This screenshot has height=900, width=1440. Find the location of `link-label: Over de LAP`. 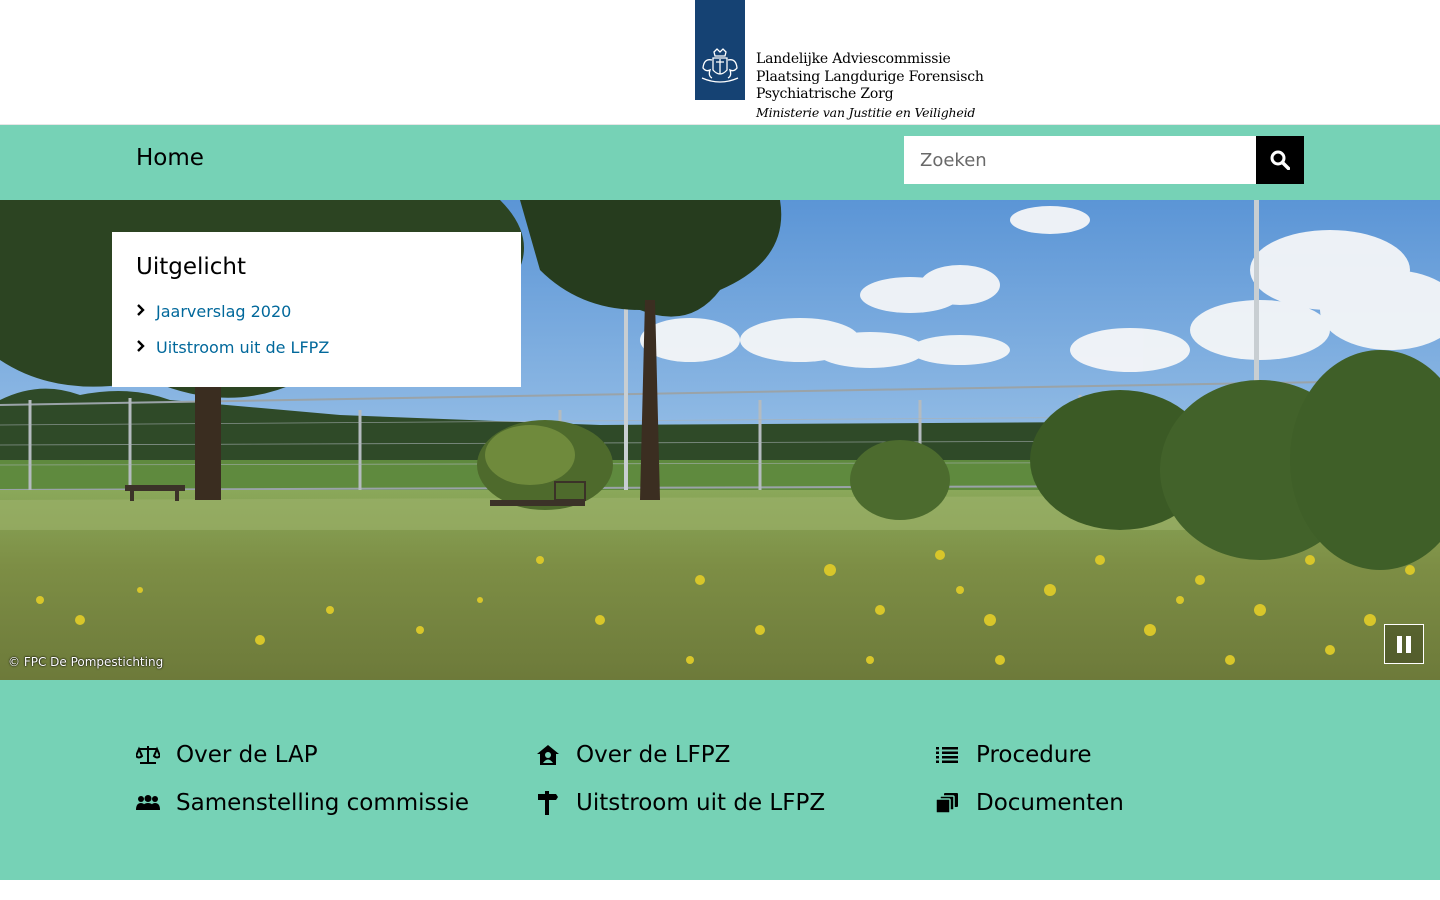

link-label: Over de LAP is located at coordinates (247, 755).